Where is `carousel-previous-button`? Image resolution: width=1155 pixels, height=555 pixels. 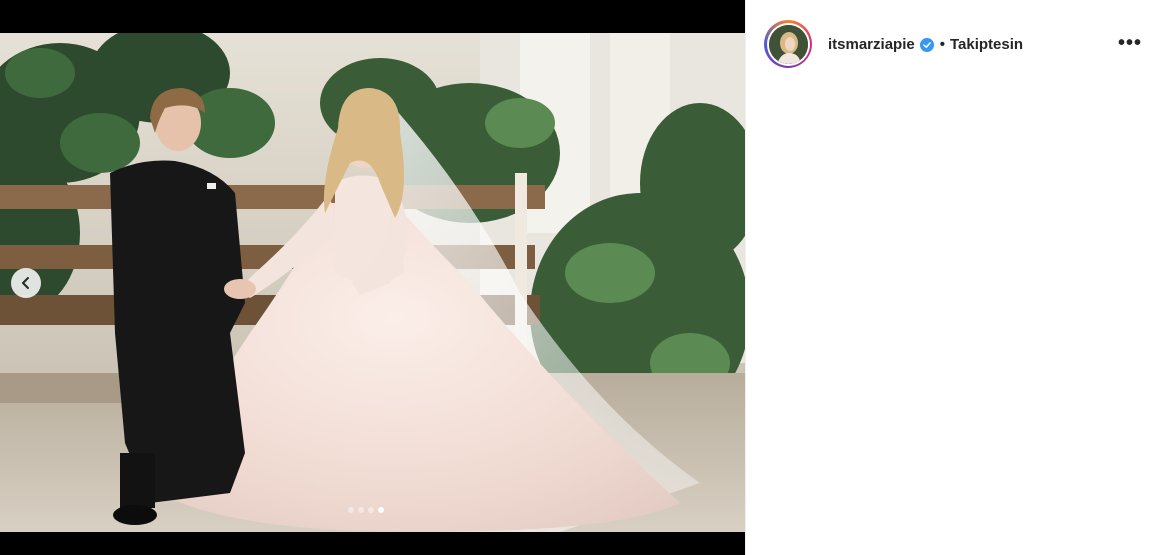 carousel-previous-button is located at coordinates (26, 283).